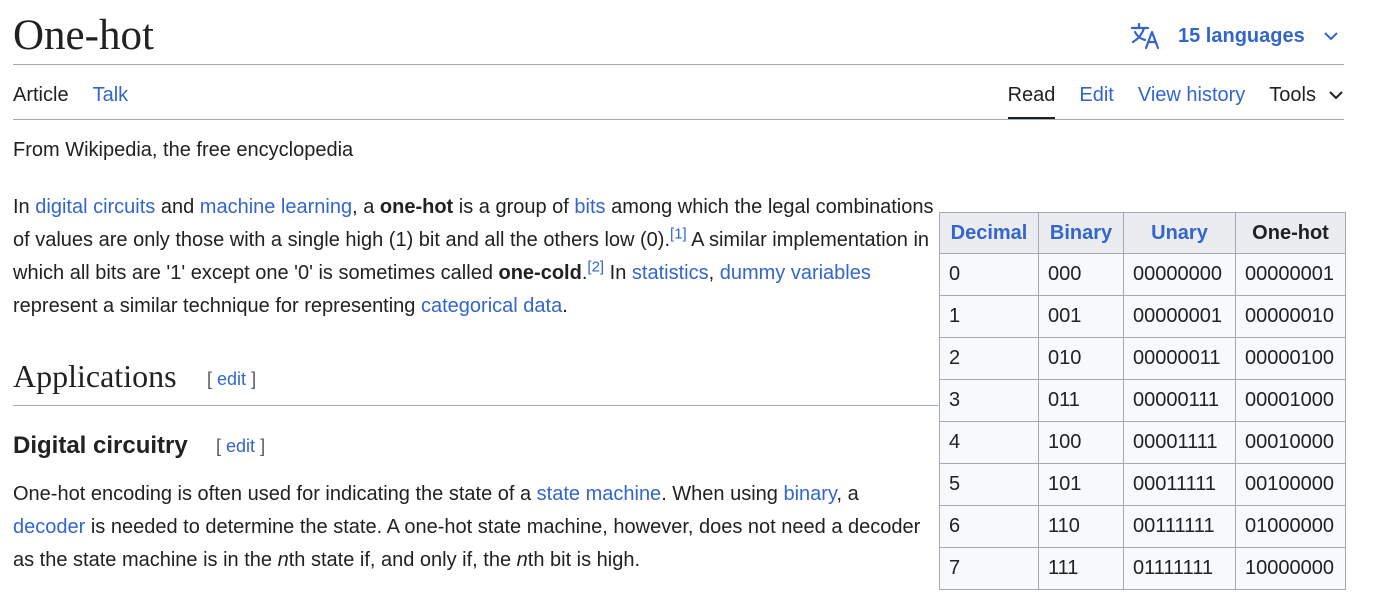 The height and width of the screenshot is (603, 1375). I want to click on link-digital-circuits: digital circuits, so click(95, 207).